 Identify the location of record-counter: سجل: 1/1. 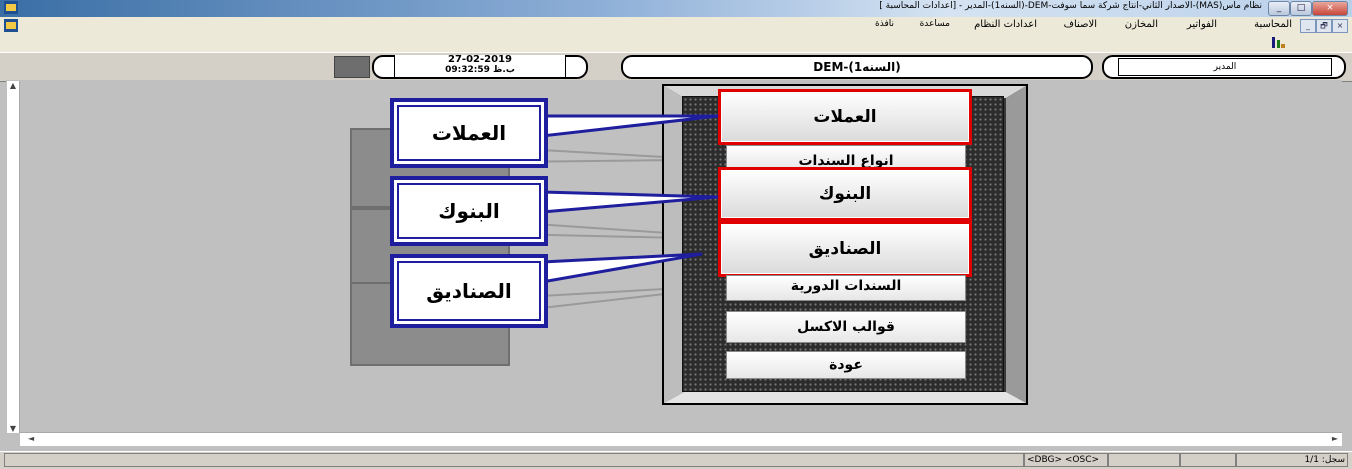
(1292, 460).